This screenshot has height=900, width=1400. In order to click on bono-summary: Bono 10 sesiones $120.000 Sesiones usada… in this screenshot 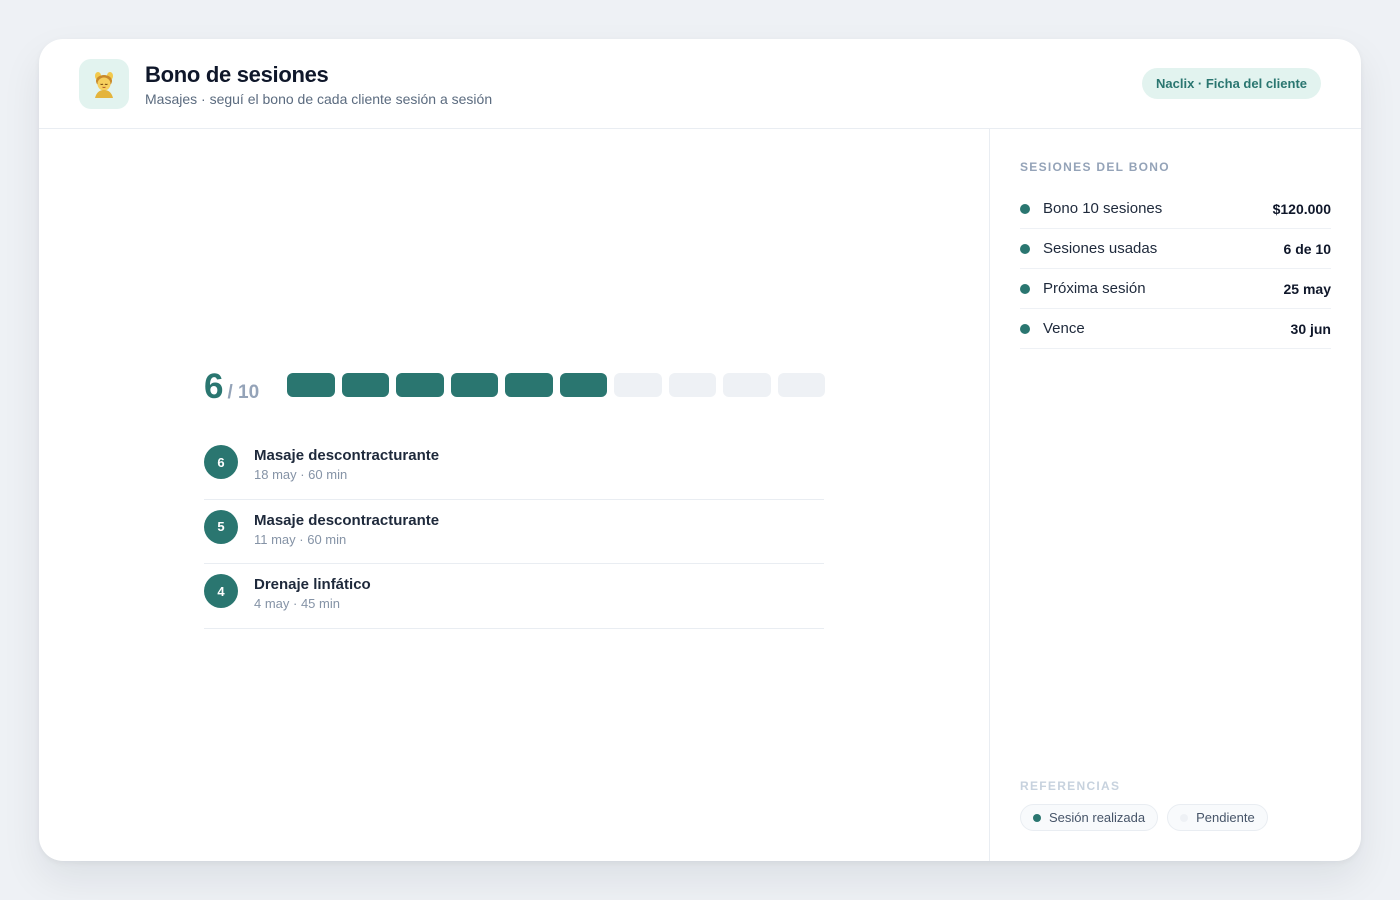, I will do `click(1175, 269)`.